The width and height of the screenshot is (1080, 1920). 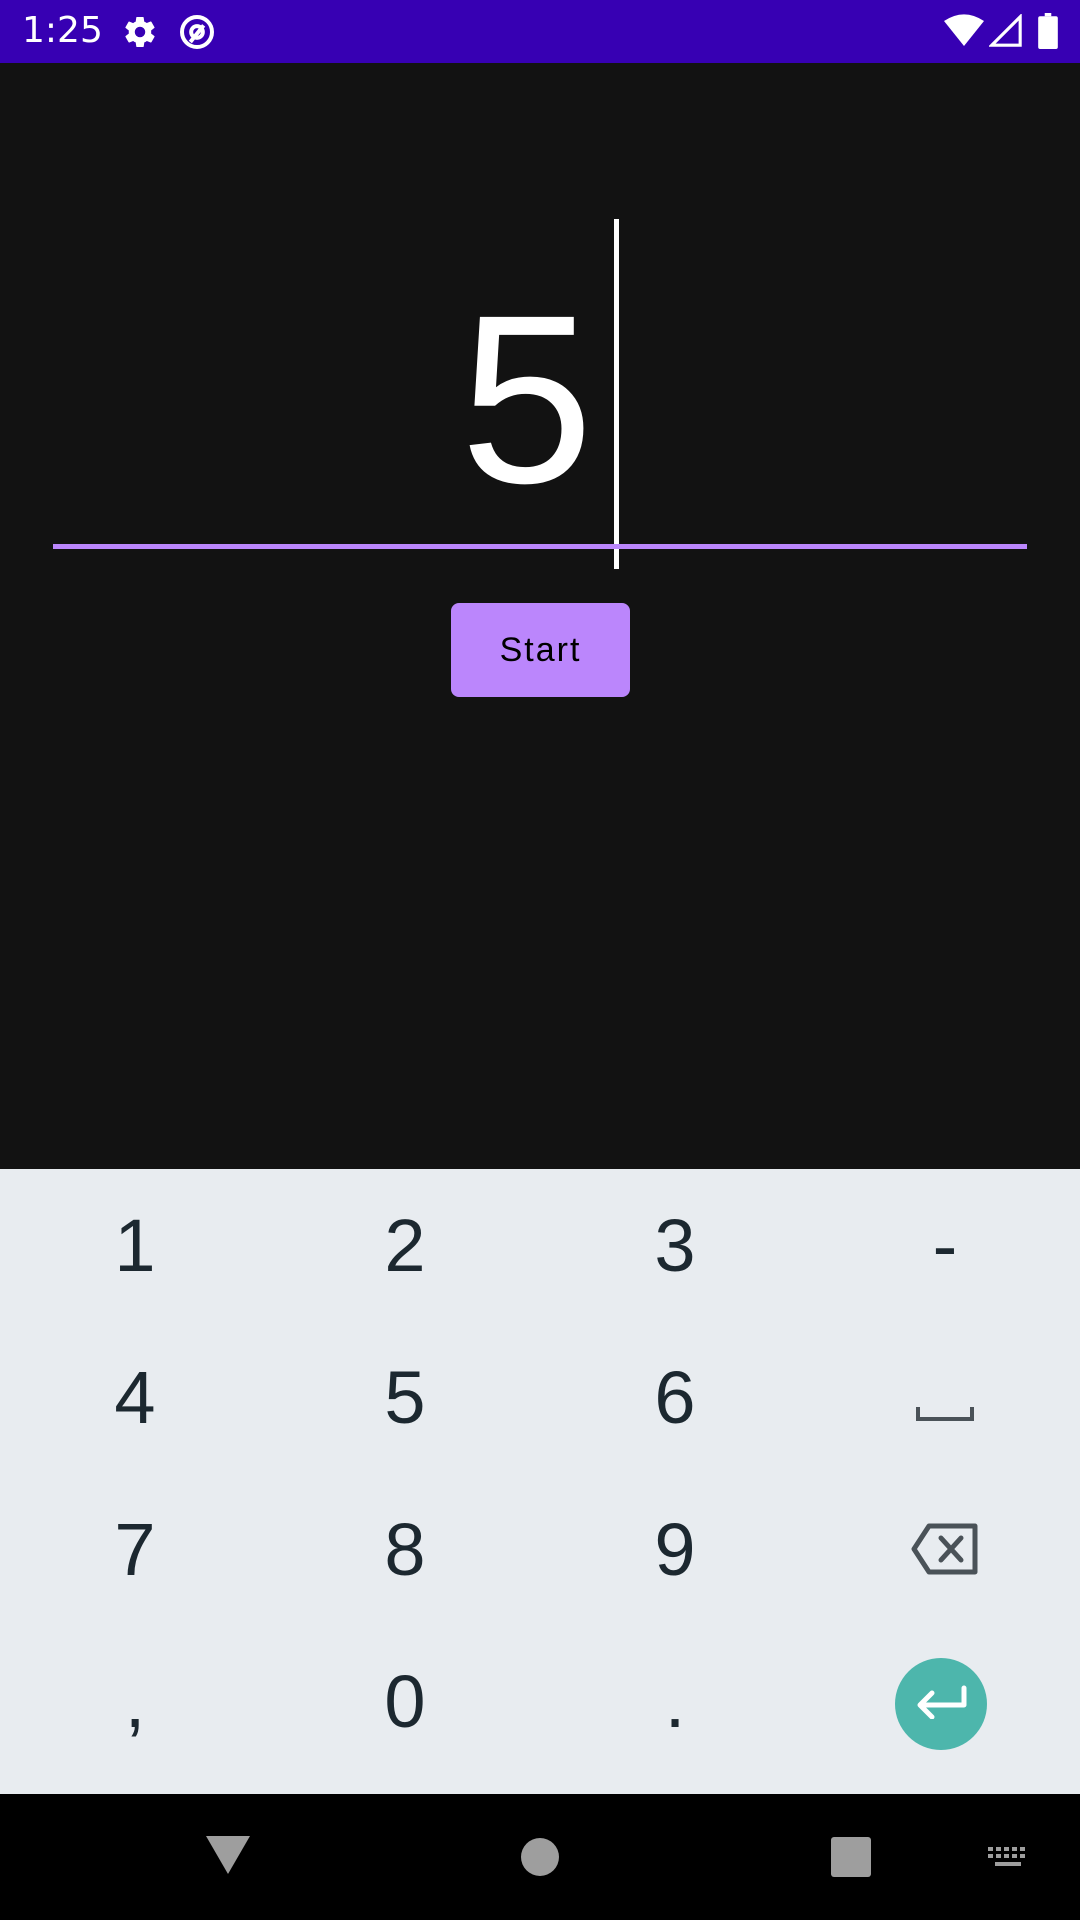 I want to click on key-6: 6, so click(x=675, y=1397).